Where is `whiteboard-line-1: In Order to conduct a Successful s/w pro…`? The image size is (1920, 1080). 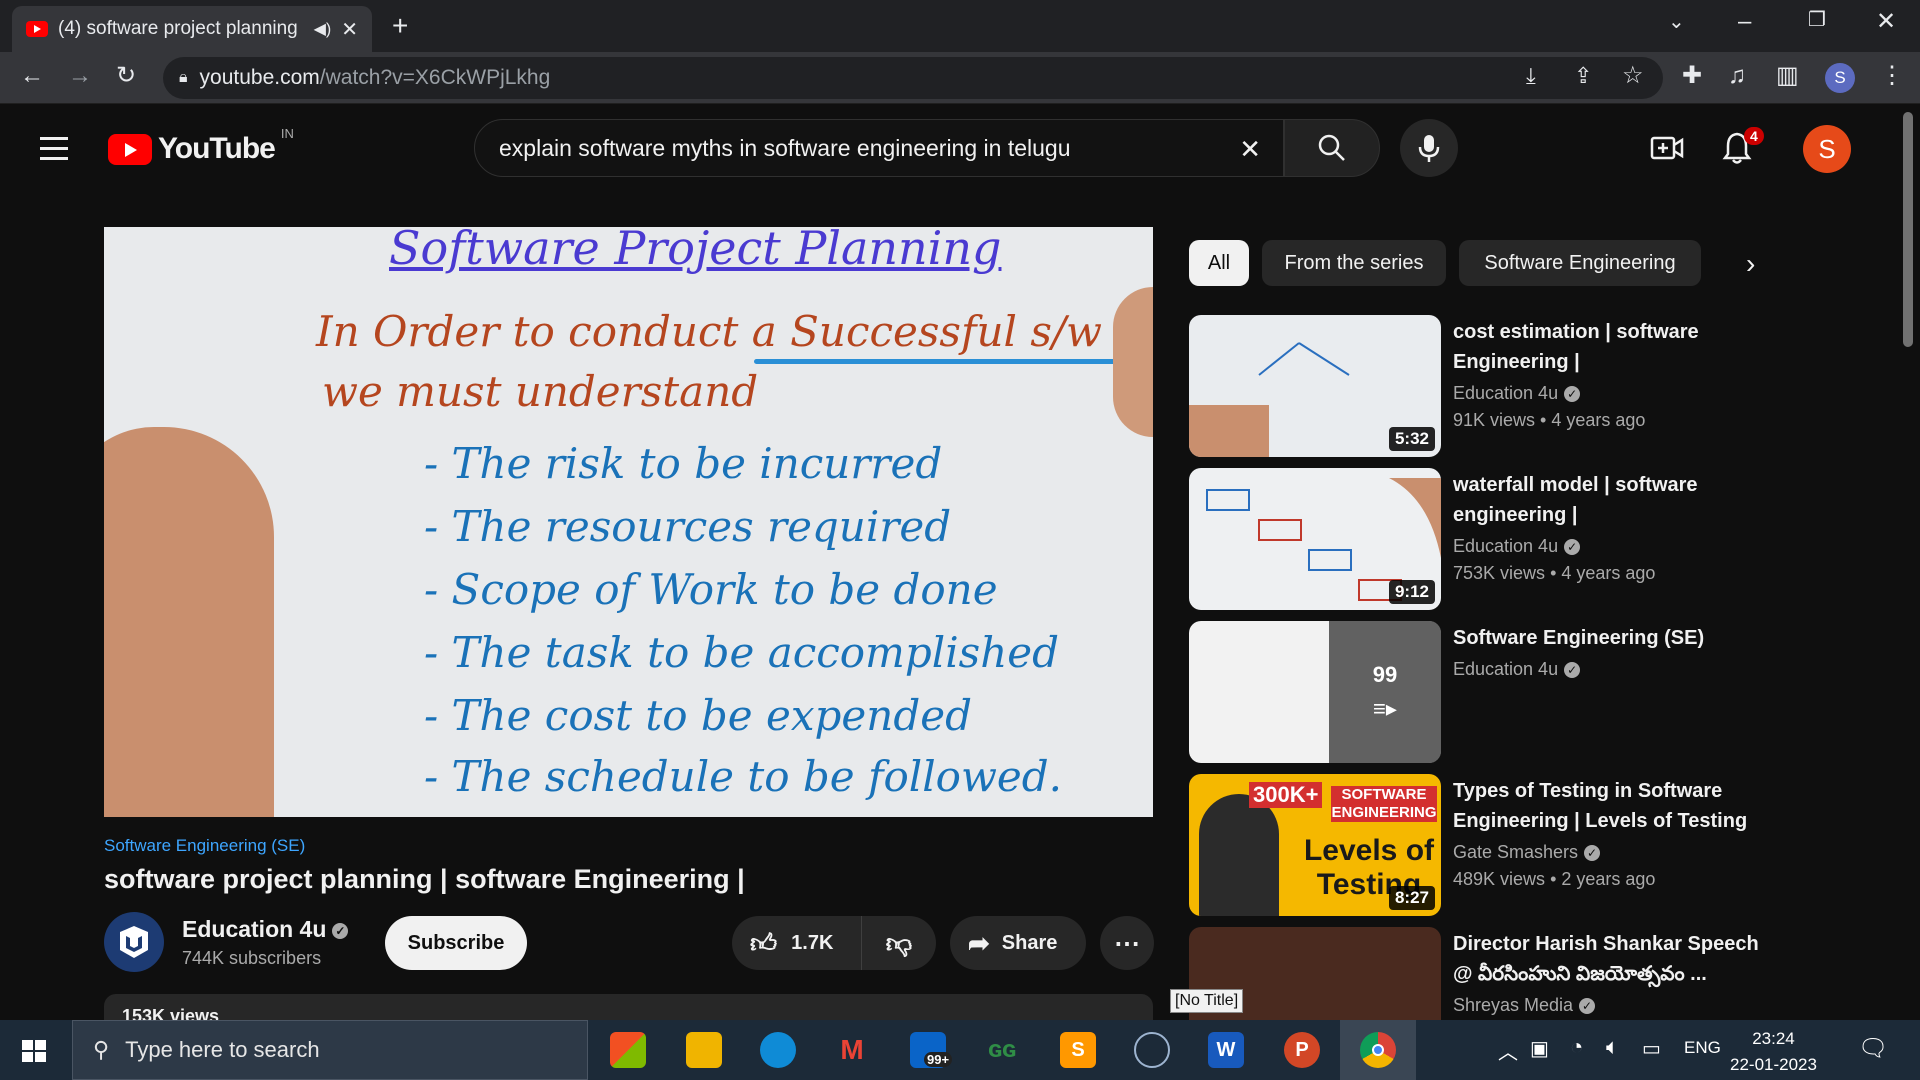
whiteboard-line-1: In Order to conduct a Successful s/w pro… is located at coordinates (734, 331).